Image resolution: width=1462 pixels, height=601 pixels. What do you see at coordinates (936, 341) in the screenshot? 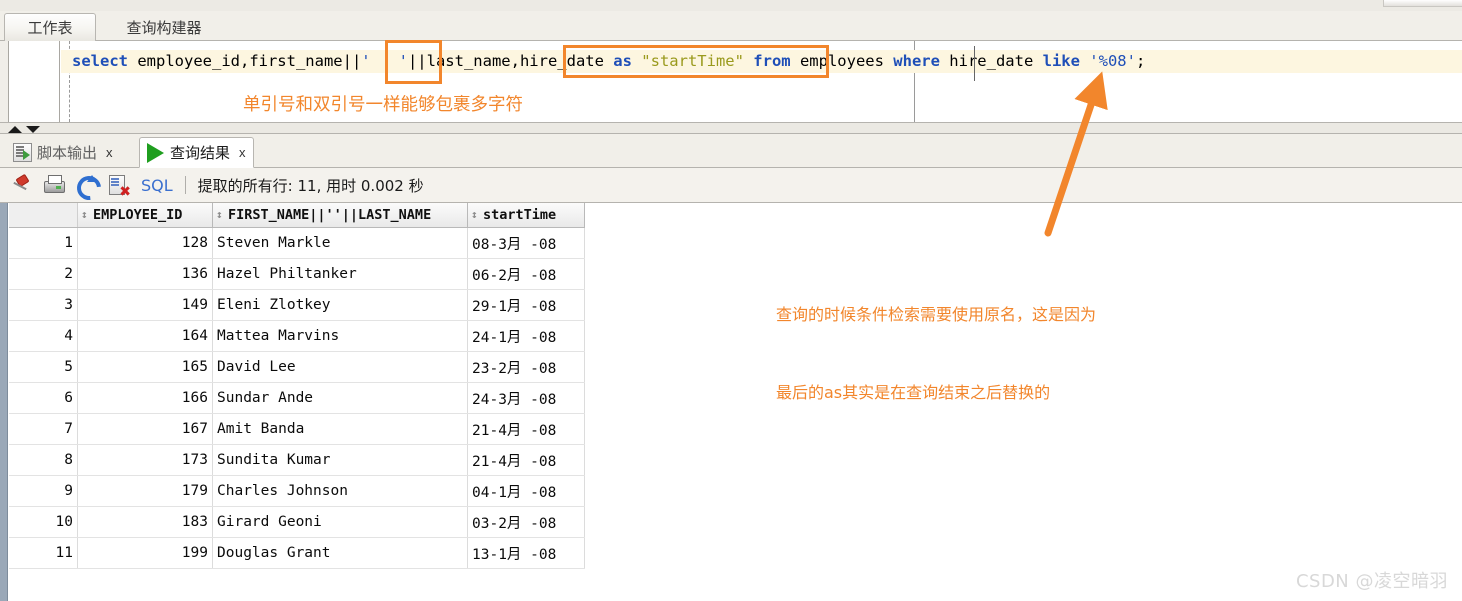
I see `annotation-alias-note: 查询的时候条件检索需要使用原名，这是因为 最后的as其实是在查询结束之后替换的` at bounding box center [936, 341].